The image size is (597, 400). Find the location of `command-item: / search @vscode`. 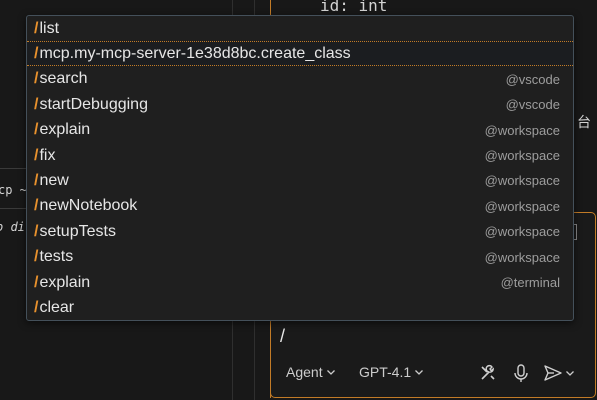

command-item: / search @vscode is located at coordinates (300, 79).